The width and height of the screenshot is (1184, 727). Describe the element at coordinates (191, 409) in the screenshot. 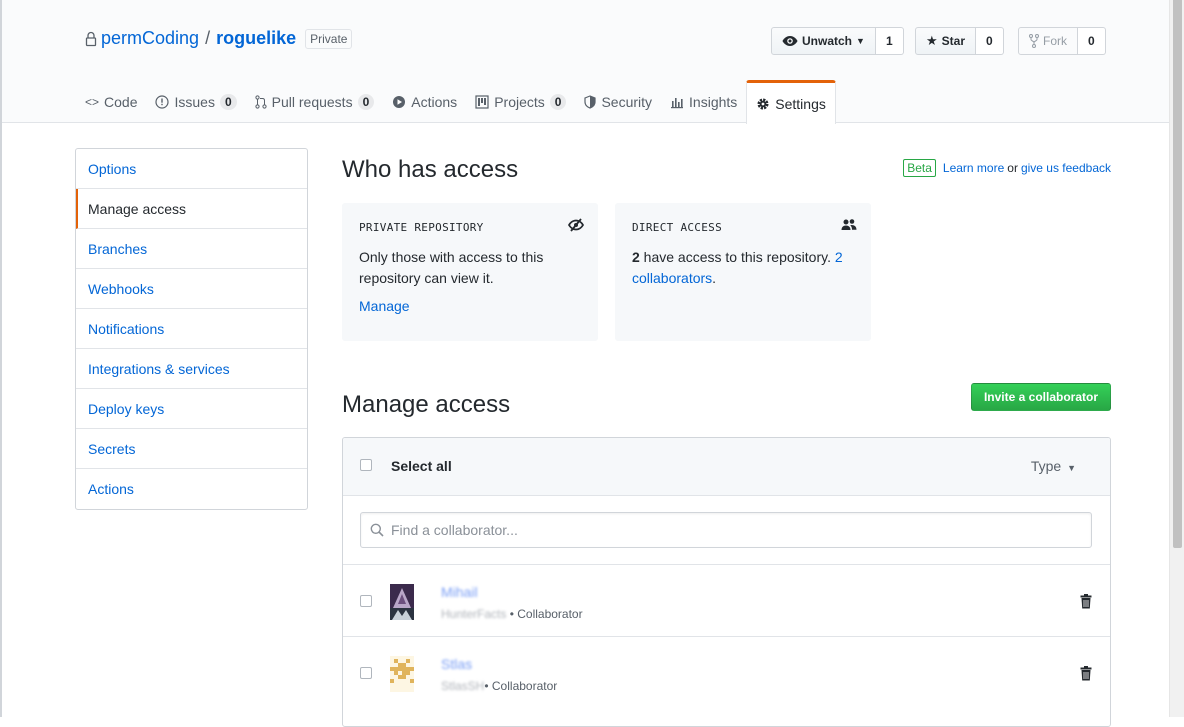

I see `sidebar-item-deploy-keys: Deploy keys` at that location.